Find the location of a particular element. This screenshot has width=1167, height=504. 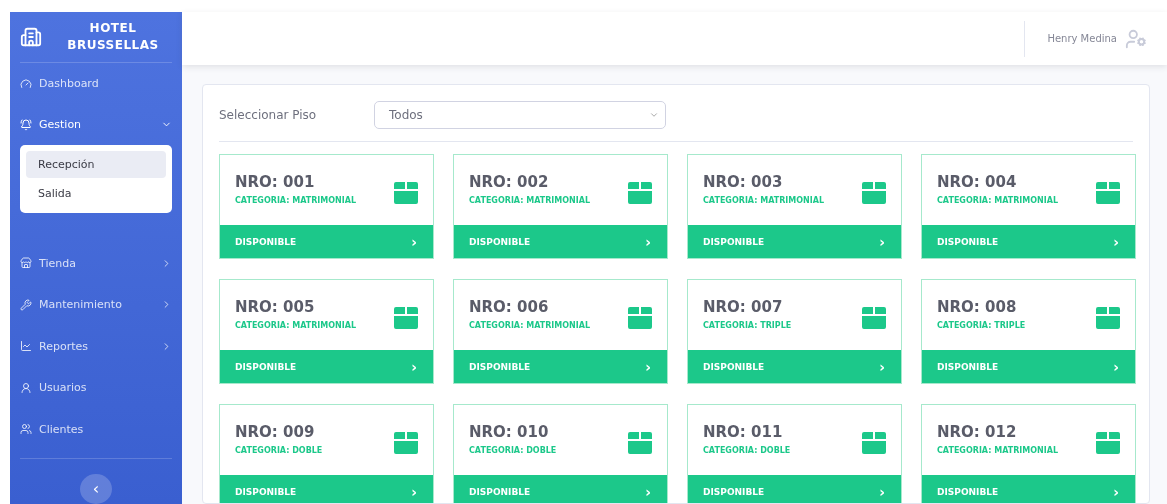

gauge-icon is located at coordinates (26, 83).